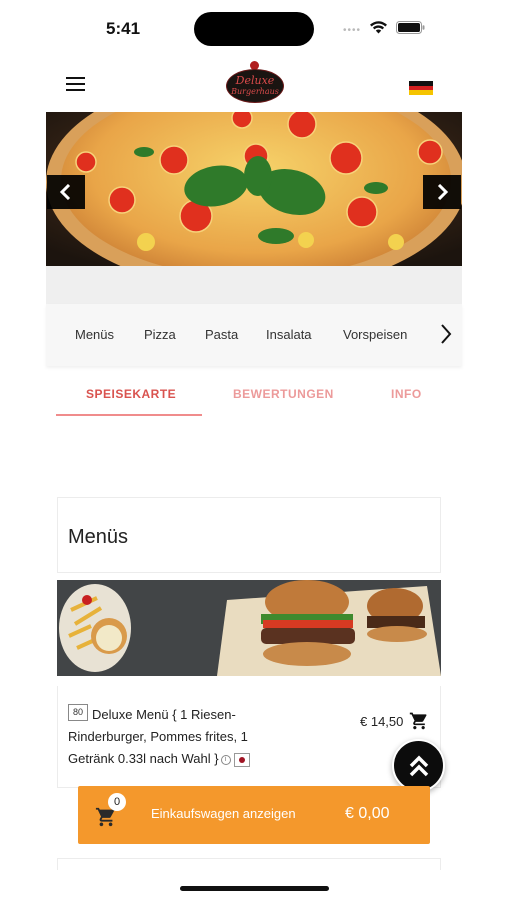 The height and width of the screenshot is (900, 507). Describe the element at coordinates (352, 30) in the screenshot. I see `cellular-signal-icon: ••••` at that location.